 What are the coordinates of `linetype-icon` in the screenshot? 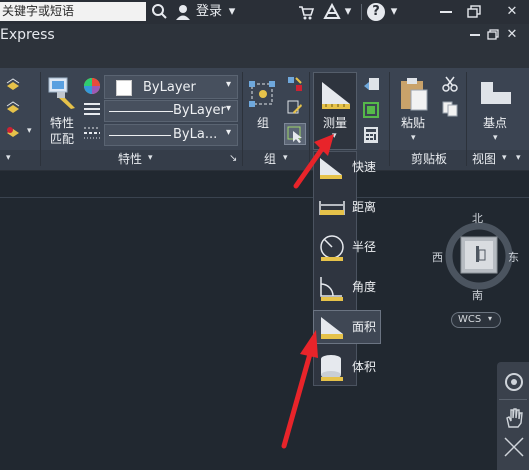 It's located at (92, 109).